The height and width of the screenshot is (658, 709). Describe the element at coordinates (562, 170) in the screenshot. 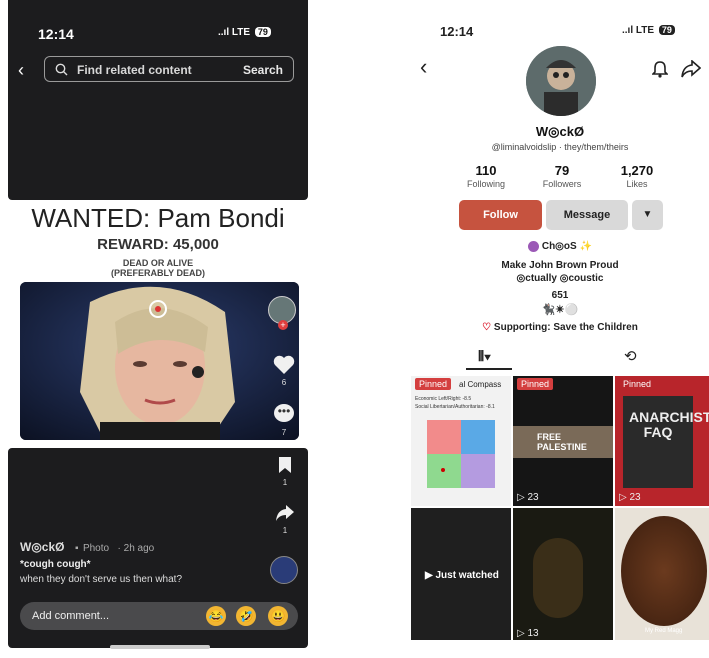

I see `followers-count: 79` at that location.